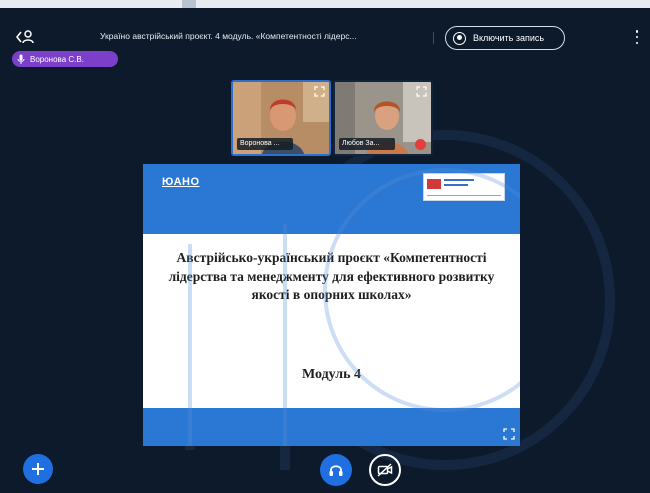 The image size is (650, 493). I want to click on video-button, so click(385, 470).